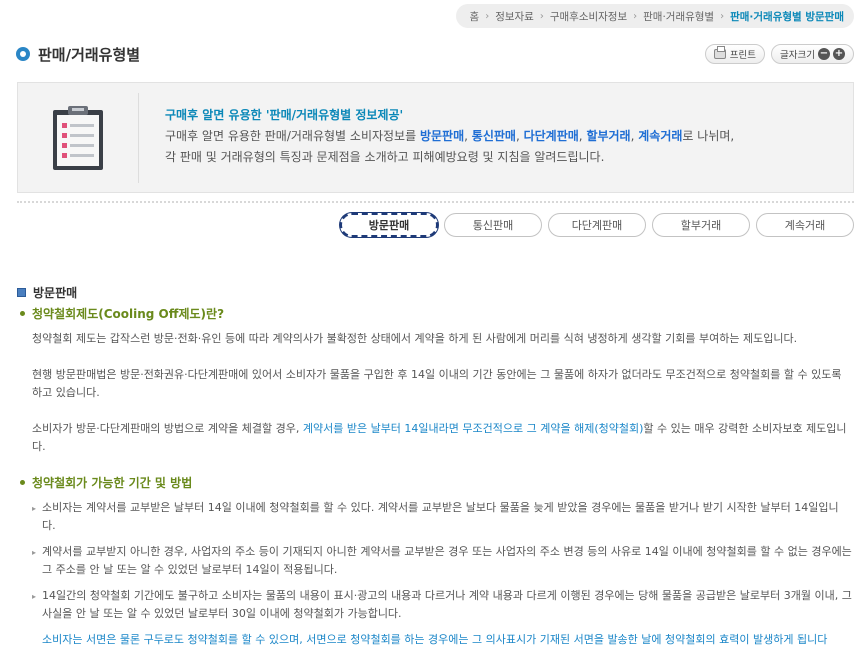  What do you see at coordinates (436, 313) in the screenshot?
I see `subheading: 청약철회제도(Cooling Off제도)란?` at bounding box center [436, 313].